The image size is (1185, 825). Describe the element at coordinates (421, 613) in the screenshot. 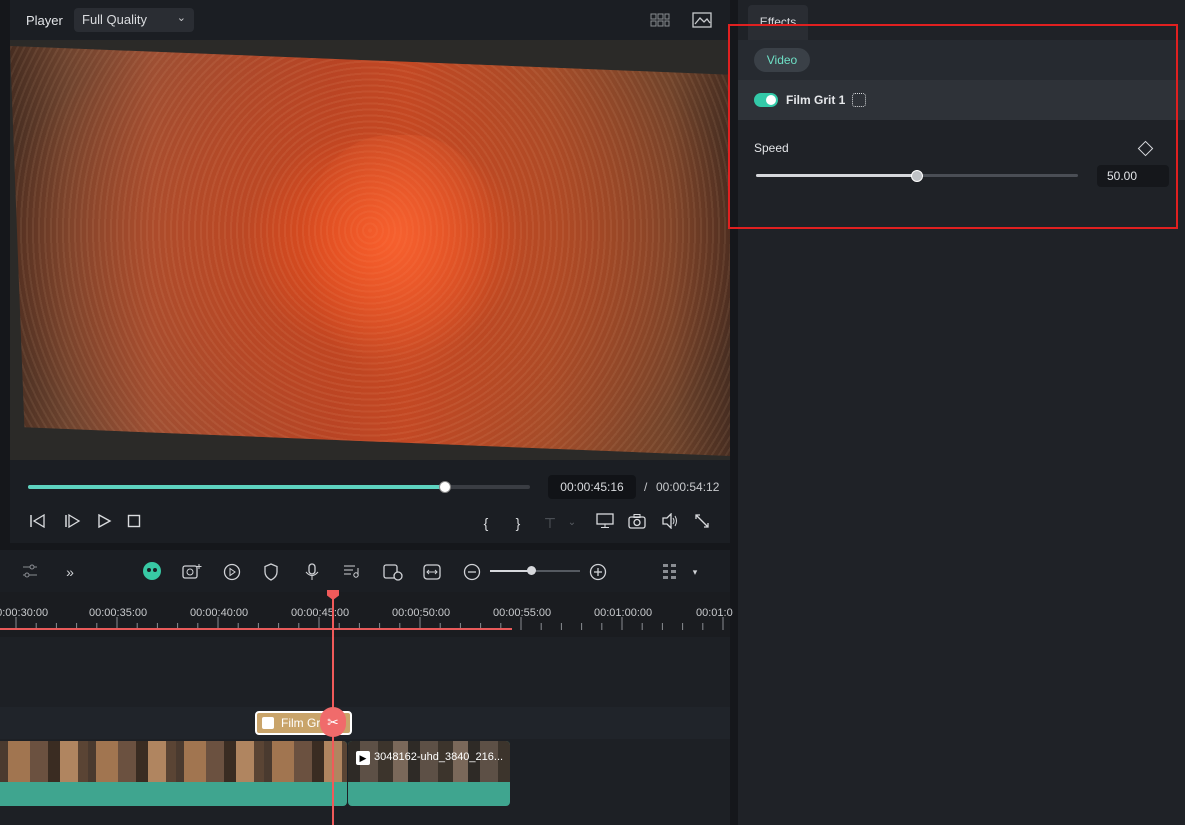

I see `ruler-label: 00:00:50:00` at that location.